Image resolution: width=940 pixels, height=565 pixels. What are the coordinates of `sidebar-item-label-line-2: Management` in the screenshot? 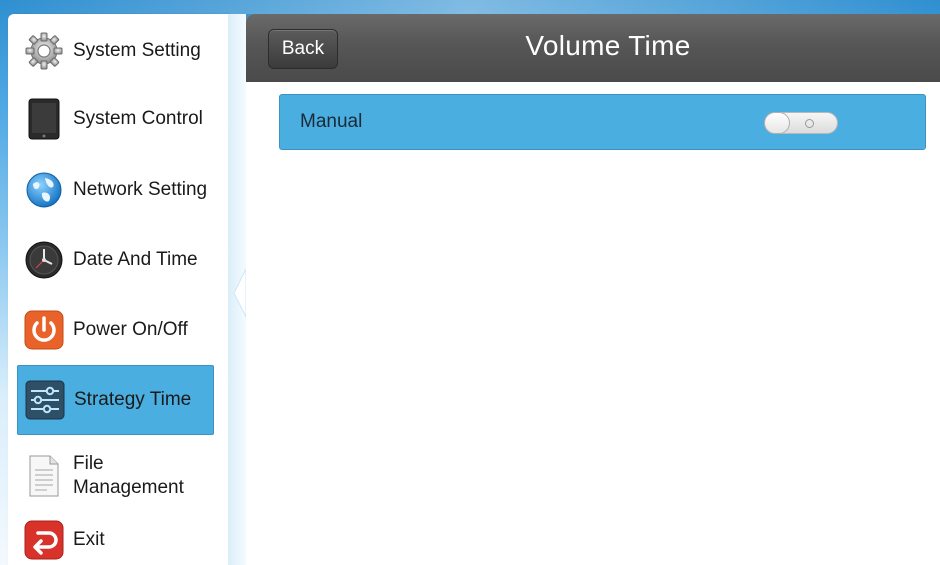 It's located at (128, 487).